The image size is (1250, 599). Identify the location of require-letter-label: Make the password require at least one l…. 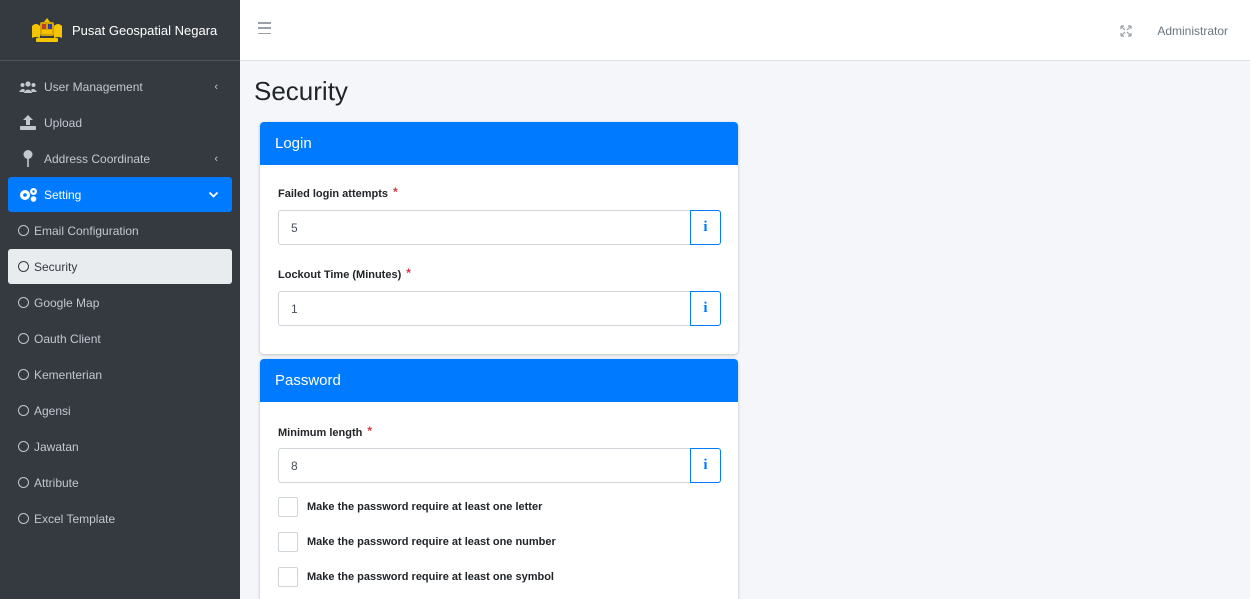
(425, 507).